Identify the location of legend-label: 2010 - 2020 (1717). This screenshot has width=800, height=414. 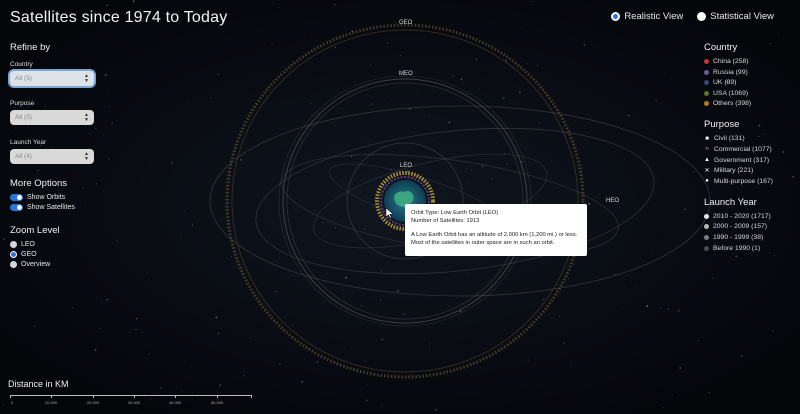
(742, 216).